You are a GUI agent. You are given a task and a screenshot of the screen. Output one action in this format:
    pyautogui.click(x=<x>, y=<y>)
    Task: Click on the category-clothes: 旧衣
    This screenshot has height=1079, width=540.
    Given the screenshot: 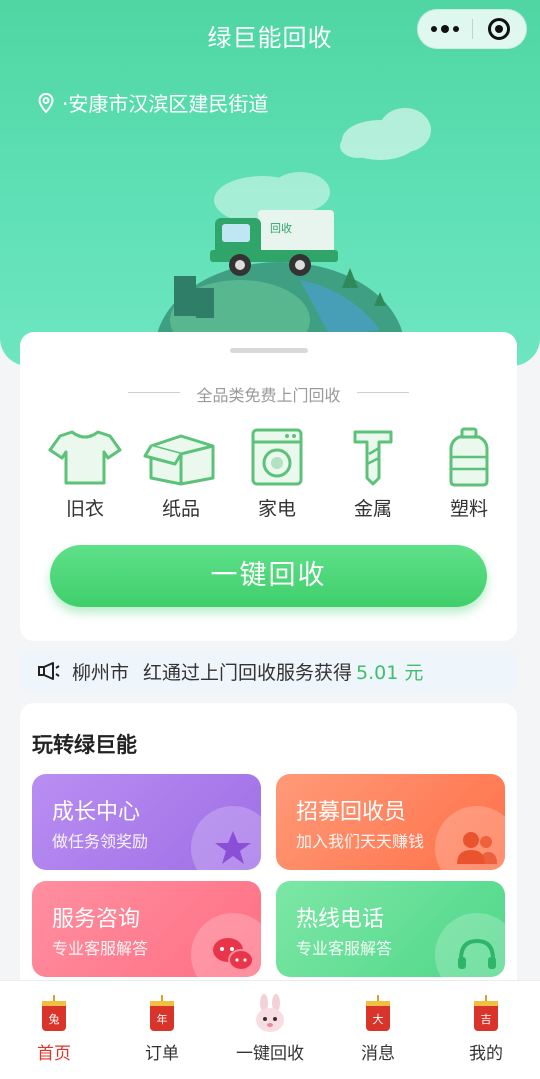 What is the action you would take?
    pyautogui.click(x=85, y=473)
    